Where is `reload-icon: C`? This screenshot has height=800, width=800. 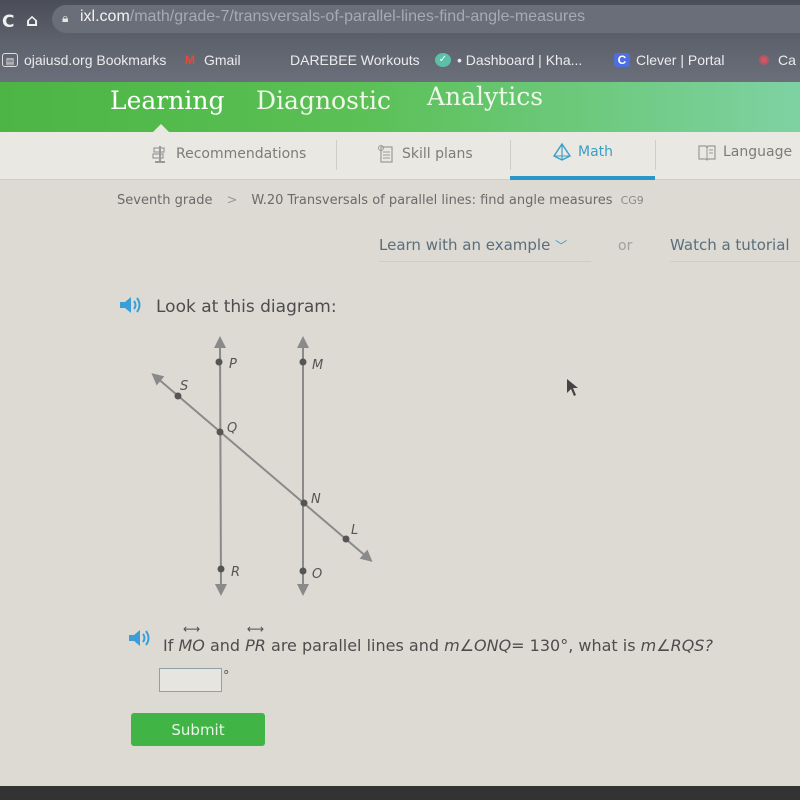 reload-icon: C is located at coordinates (8, 22).